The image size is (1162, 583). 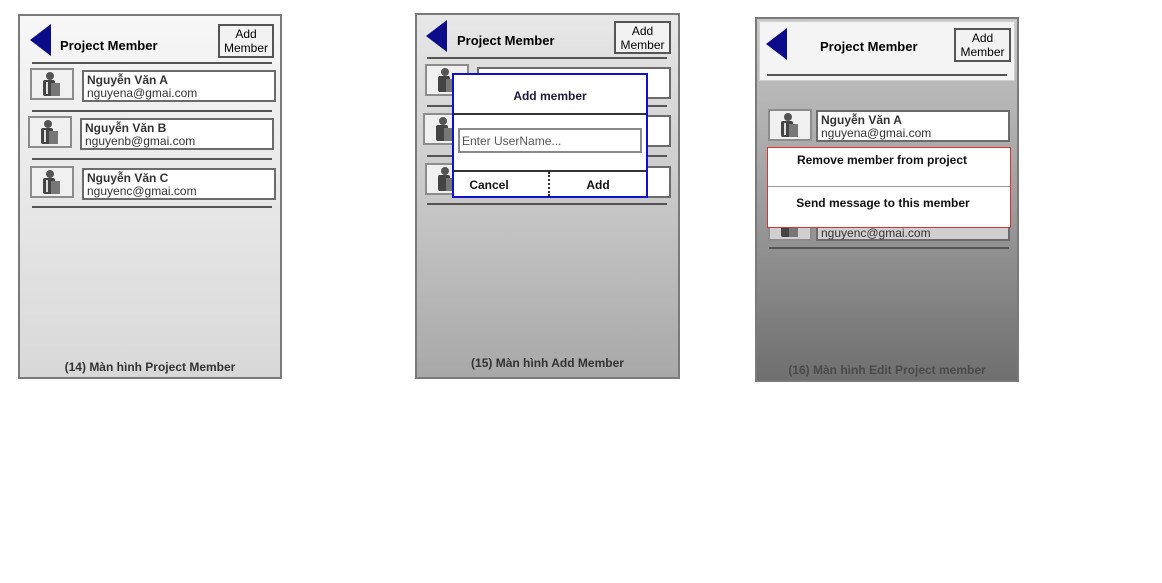 I want to click on menu-divider, so click(x=889, y=186).